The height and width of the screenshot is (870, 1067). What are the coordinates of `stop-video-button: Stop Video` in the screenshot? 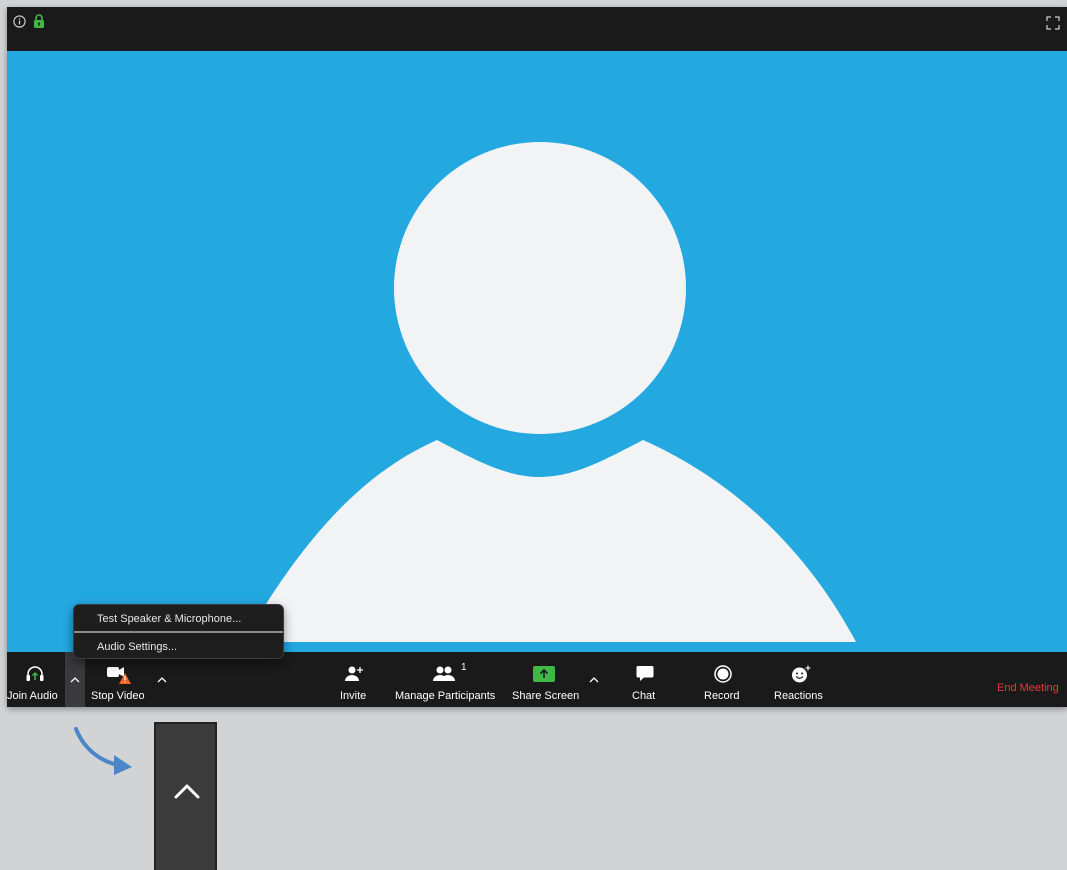 It's located at (119, 679).